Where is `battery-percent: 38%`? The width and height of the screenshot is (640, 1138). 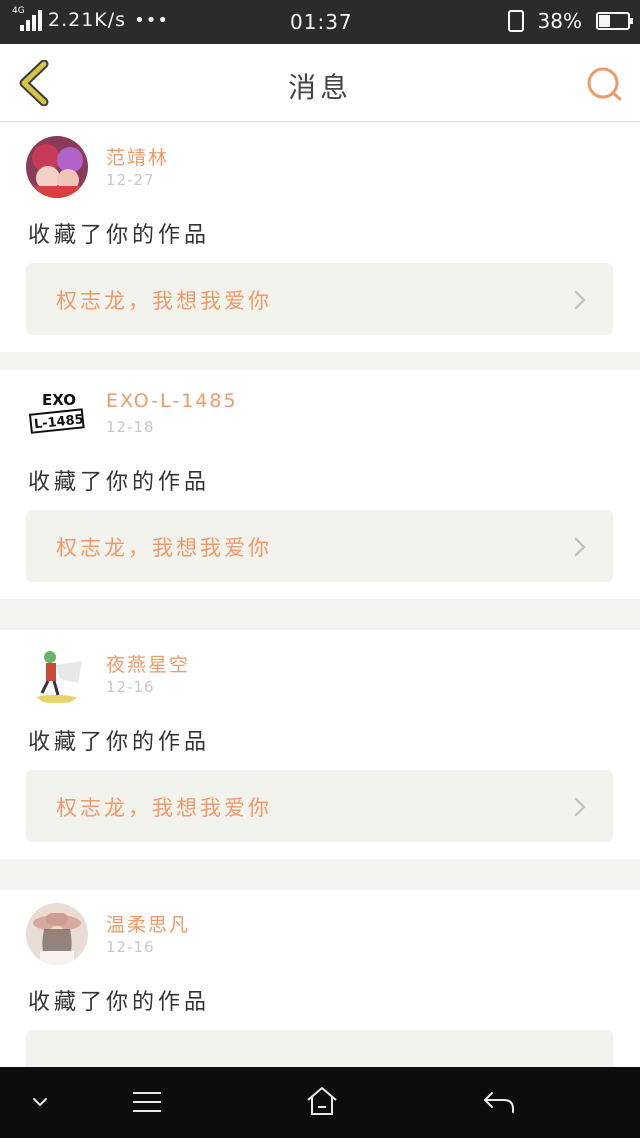 battery-percent: 38% is located at coordinates (559, 21).